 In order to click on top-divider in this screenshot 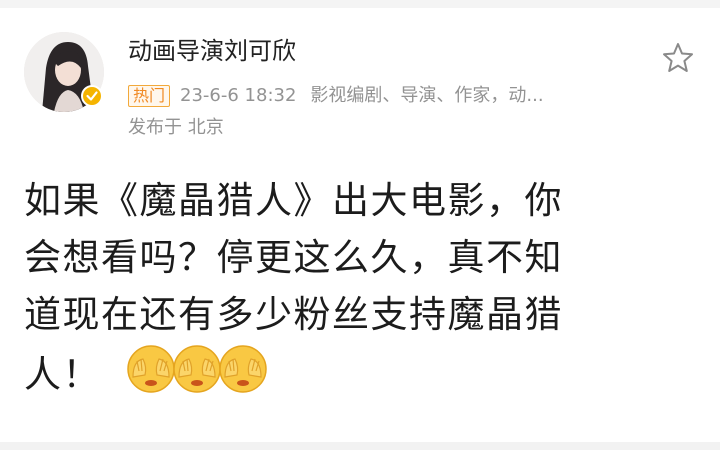, I will do `click(360, 4)`.